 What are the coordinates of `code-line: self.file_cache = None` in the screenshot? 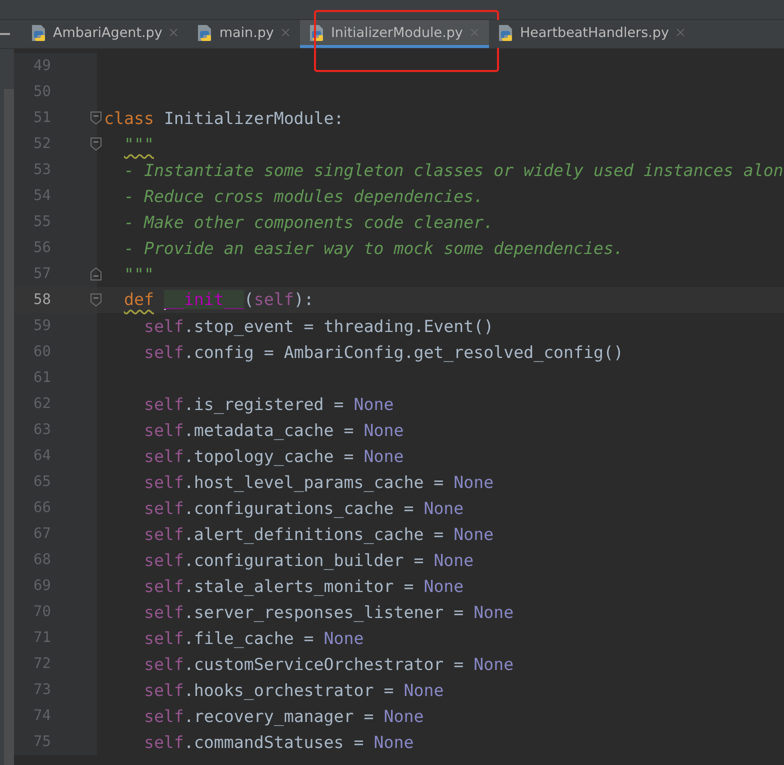 It's located at (253, 638).